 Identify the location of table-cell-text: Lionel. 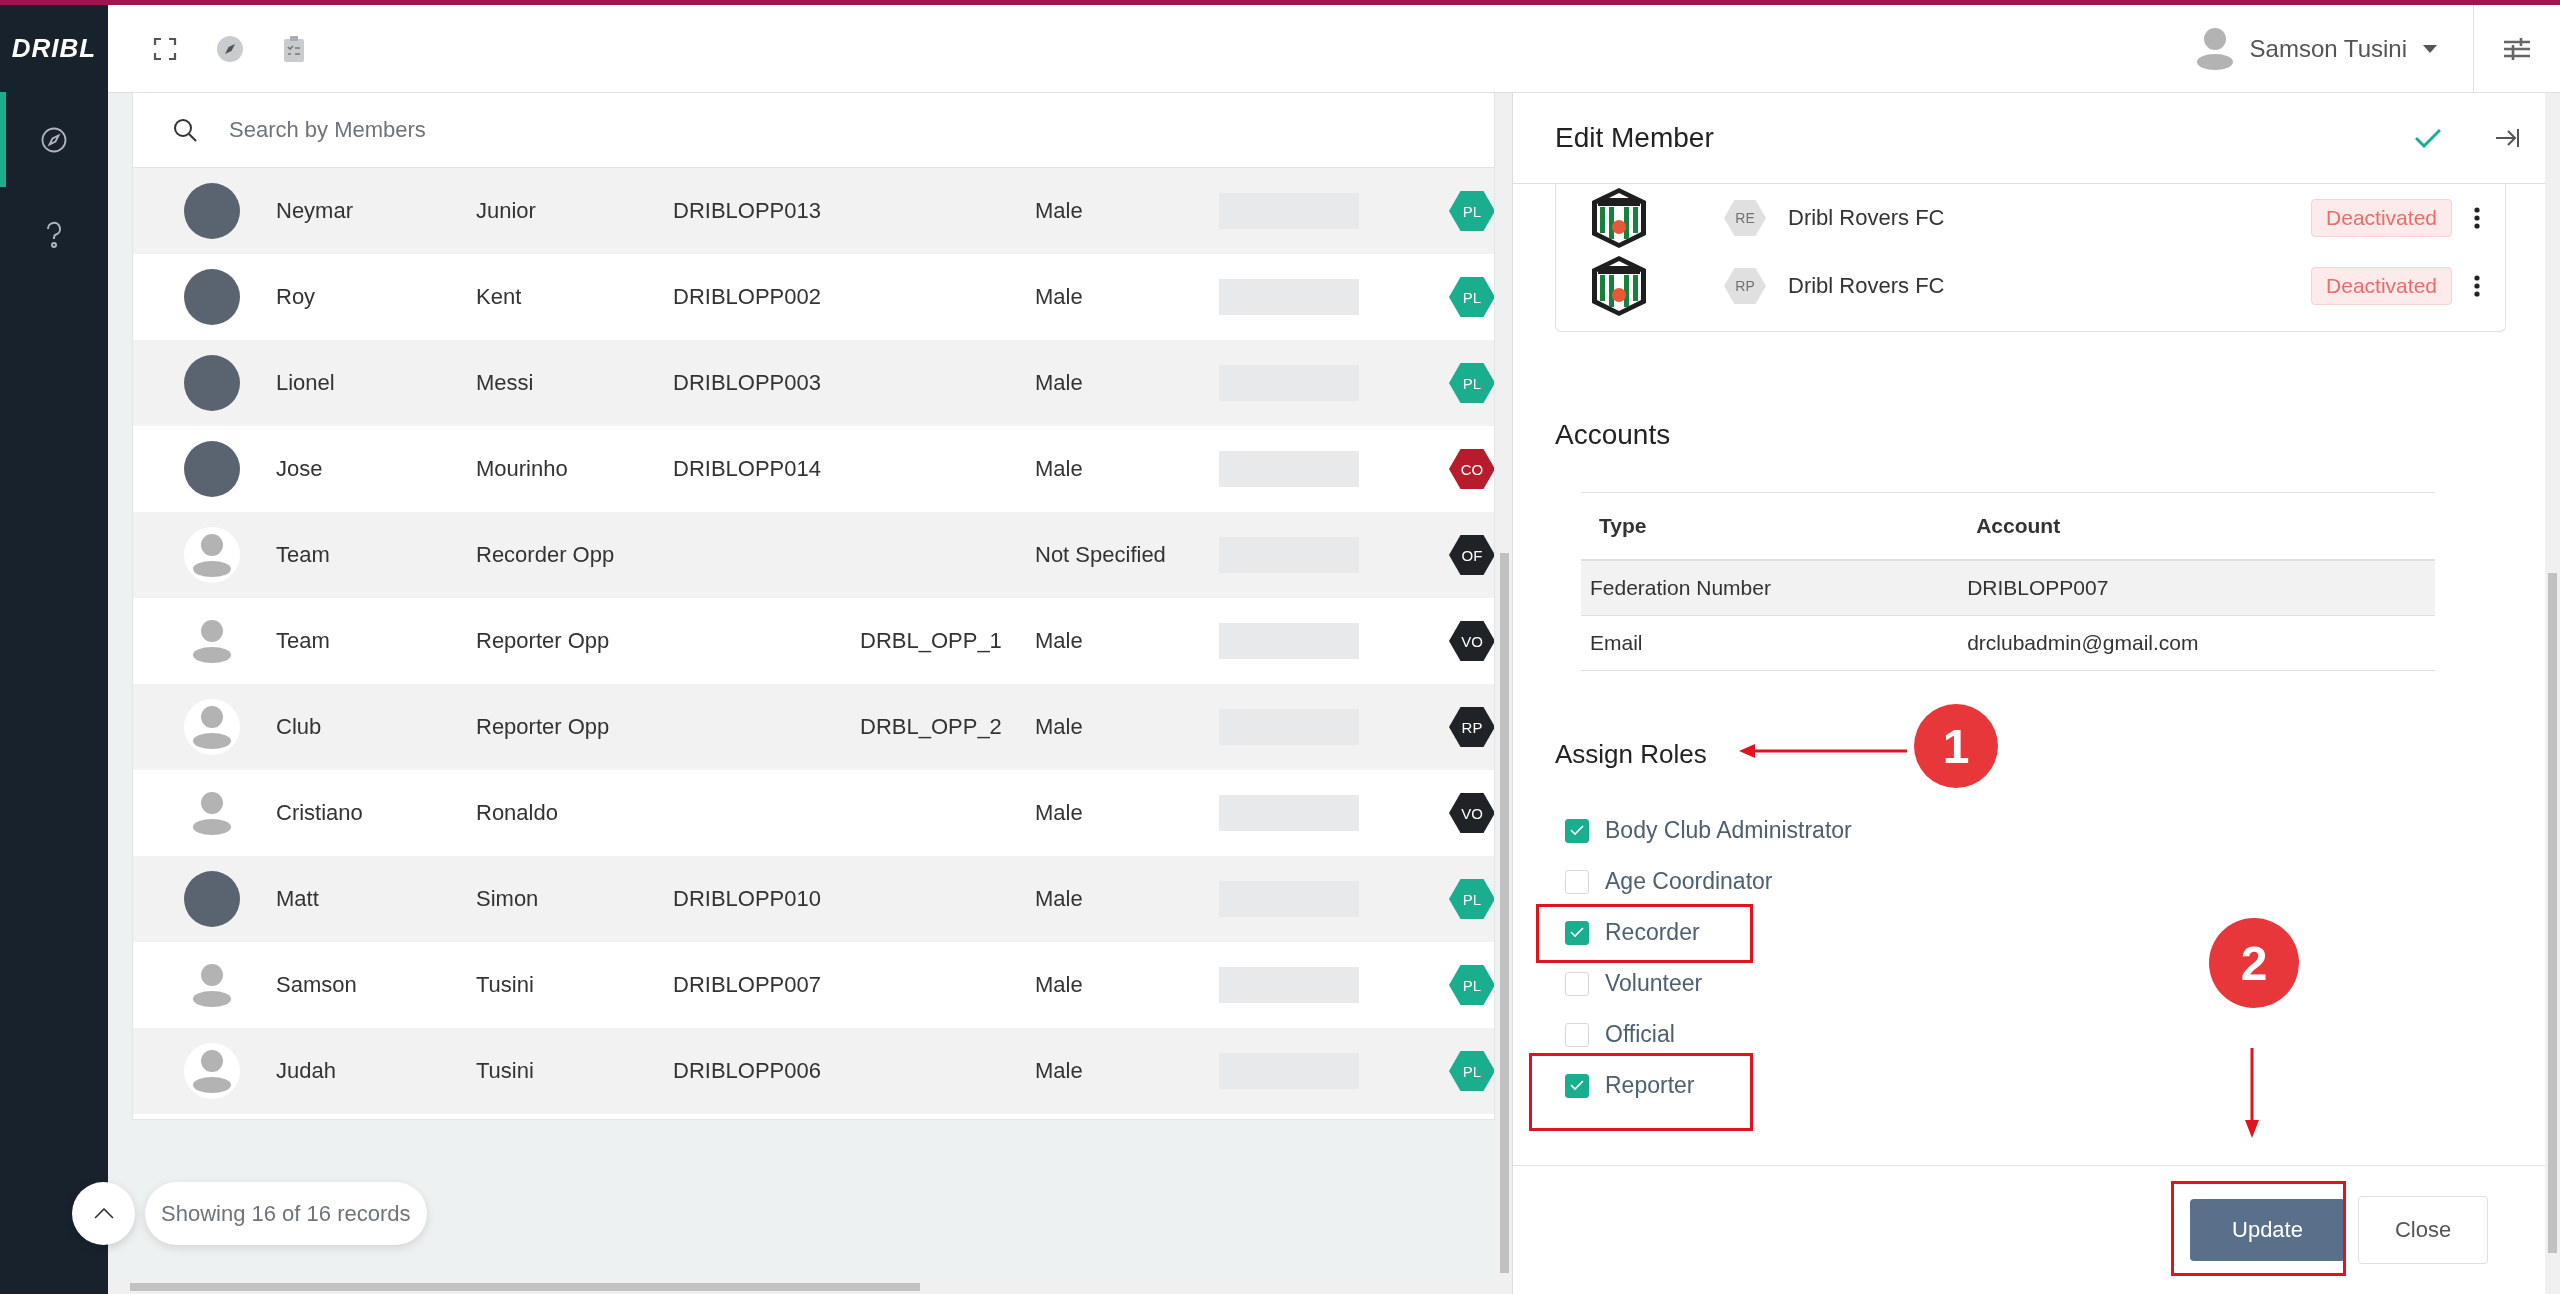
(306, 383).